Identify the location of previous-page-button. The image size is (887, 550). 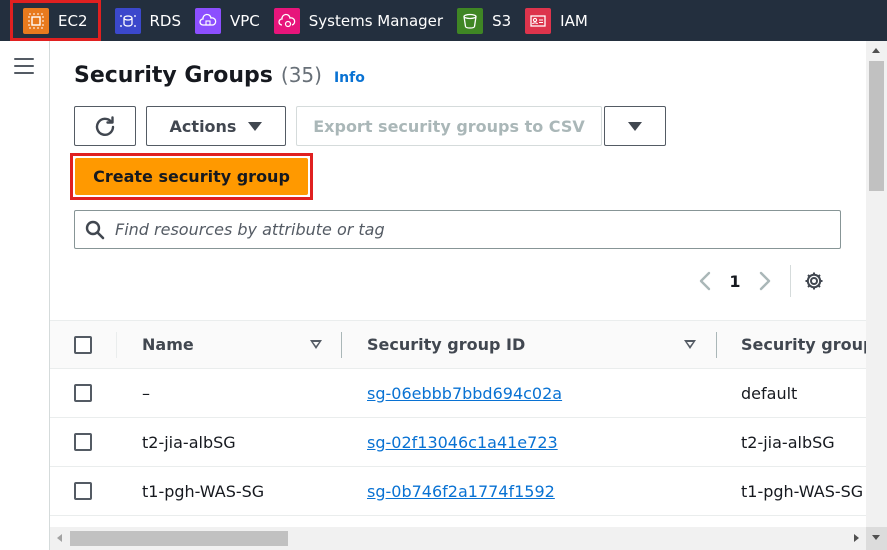
(705, 281).